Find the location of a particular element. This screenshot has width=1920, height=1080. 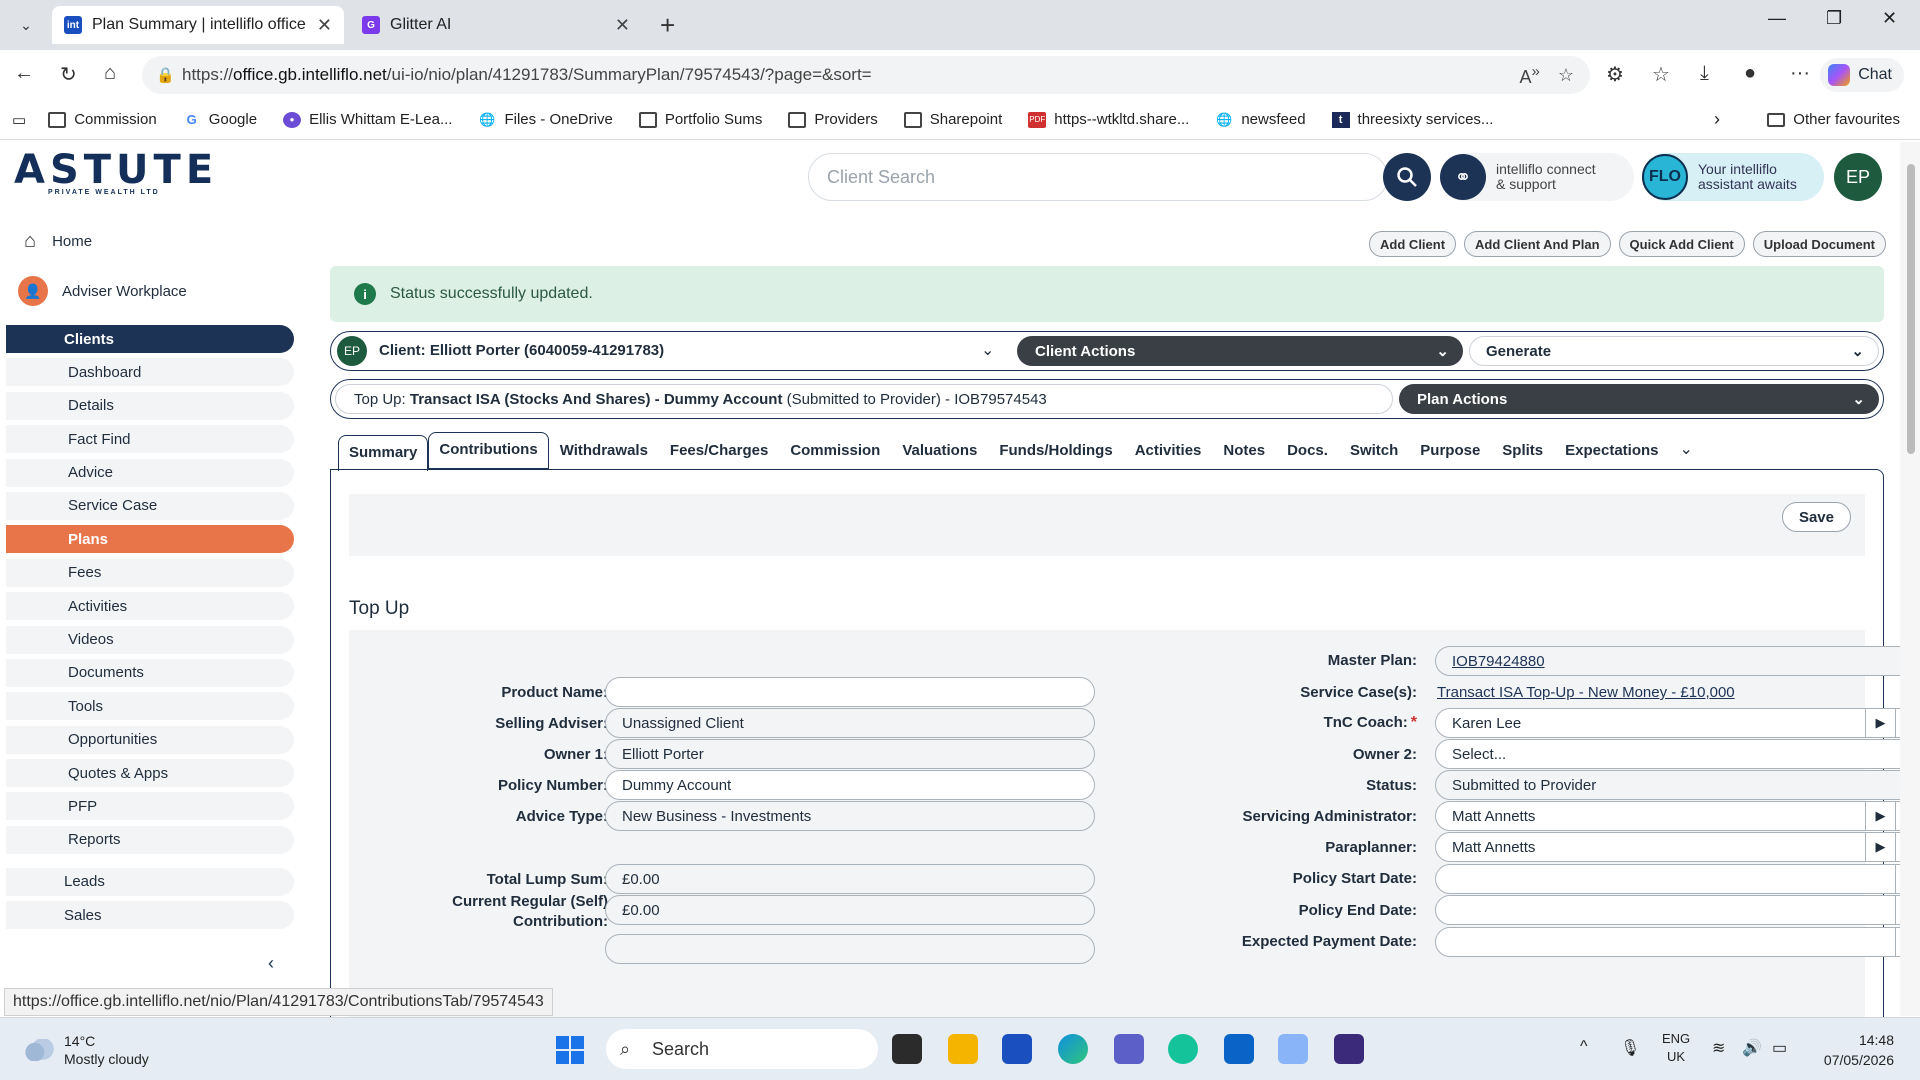

tab-docs: Docs. is located at coordinates (1307, 455).